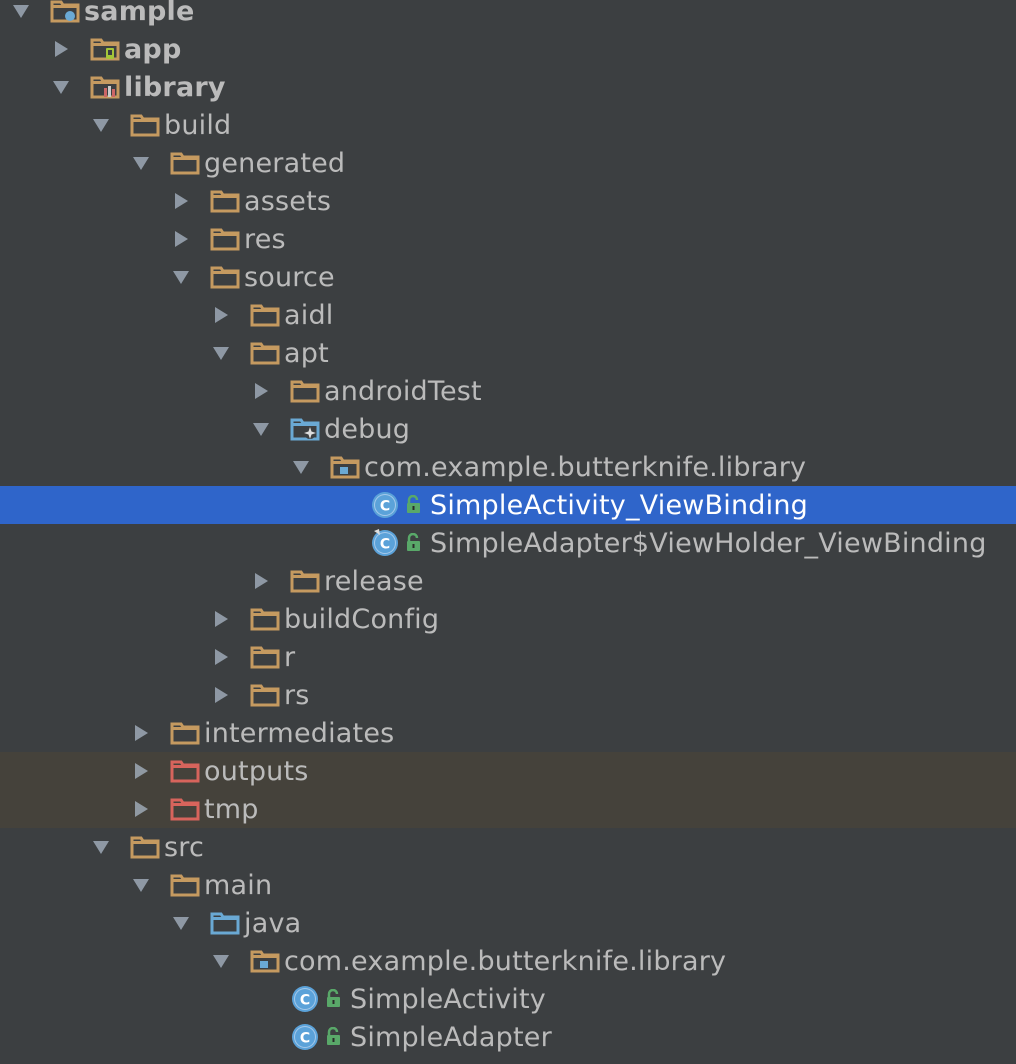 The width and height of the screenshot is (1016, 1064). I want to click on tree-item-label: apt, so click(306, 353).